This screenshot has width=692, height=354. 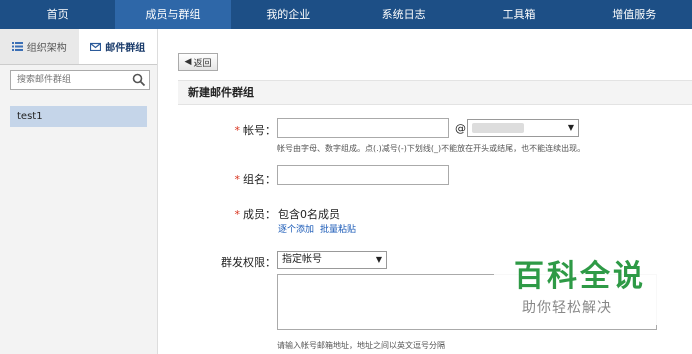 What do you see at coordinates (288, 14) in the screenshot?
I see `nav-item-my-enterprise: 我的企业` at bounding box center [288, 14].